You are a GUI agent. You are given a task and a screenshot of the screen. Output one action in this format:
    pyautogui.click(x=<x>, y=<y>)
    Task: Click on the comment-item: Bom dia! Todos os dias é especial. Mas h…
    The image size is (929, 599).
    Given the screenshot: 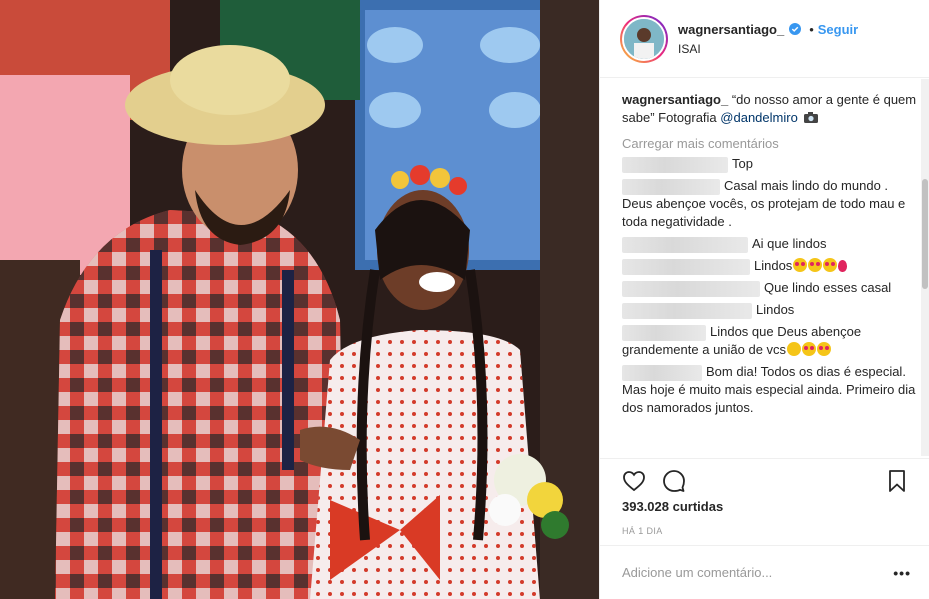 What is the action you would take?
    pyautogui.click(x=769, y=390)
    